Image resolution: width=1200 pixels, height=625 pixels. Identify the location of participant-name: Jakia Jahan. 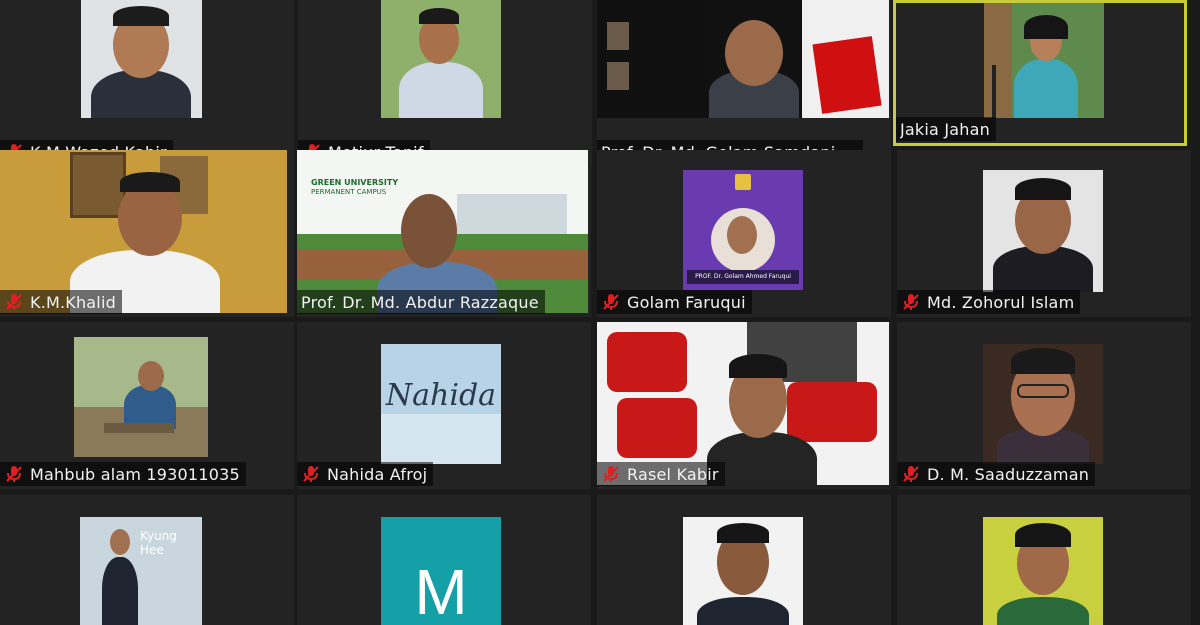
(945, 129).